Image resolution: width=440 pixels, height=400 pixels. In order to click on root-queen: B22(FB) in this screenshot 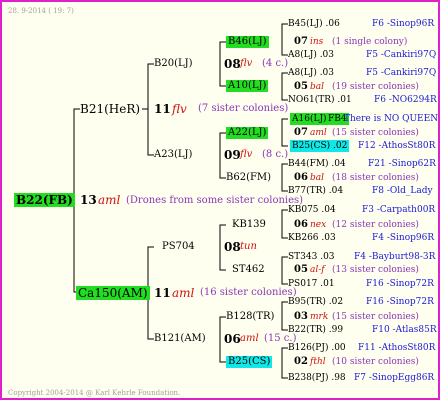, I will do `click(44, 200)`.